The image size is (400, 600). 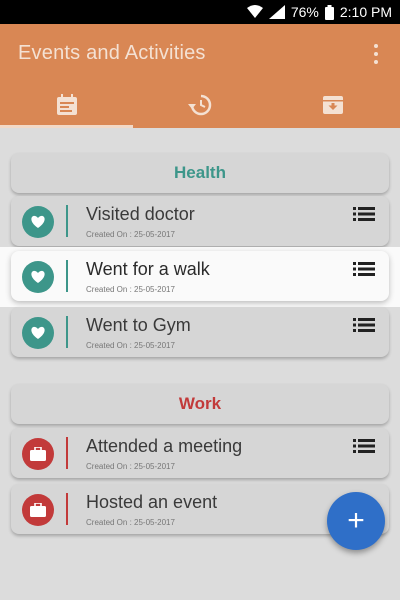 What do you see at coordinates (200, 173) in the screenshot?
I see `section-header-health: Health` at bounding box center [200, 173].